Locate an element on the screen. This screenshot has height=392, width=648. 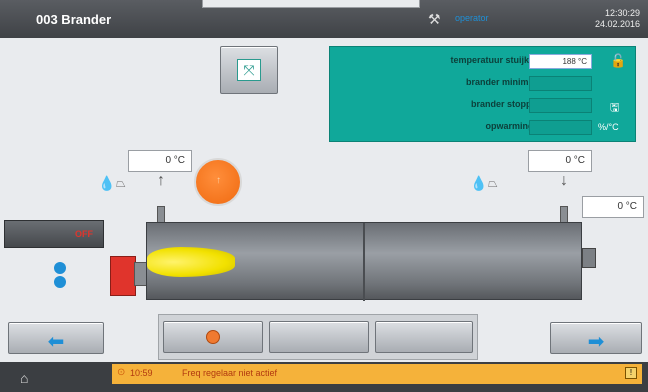
burner-fan: ↑ is located at coordinates (218, 182).